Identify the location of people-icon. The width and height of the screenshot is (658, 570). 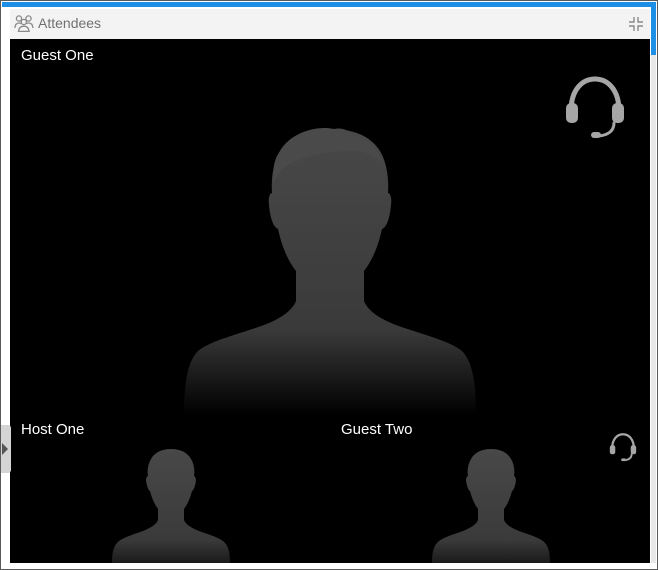
(24, 23).